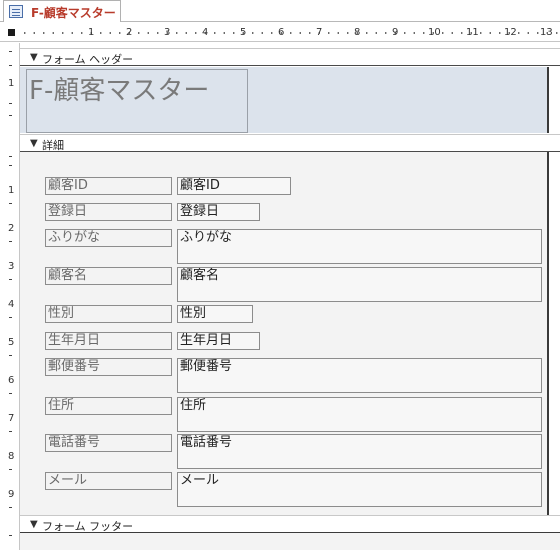 The image size is (560, 550). What do you see at coordinates (359, 451) in the screenshot?
I see `field-phone-number: 電話番号` at bounding box center [359, 451].